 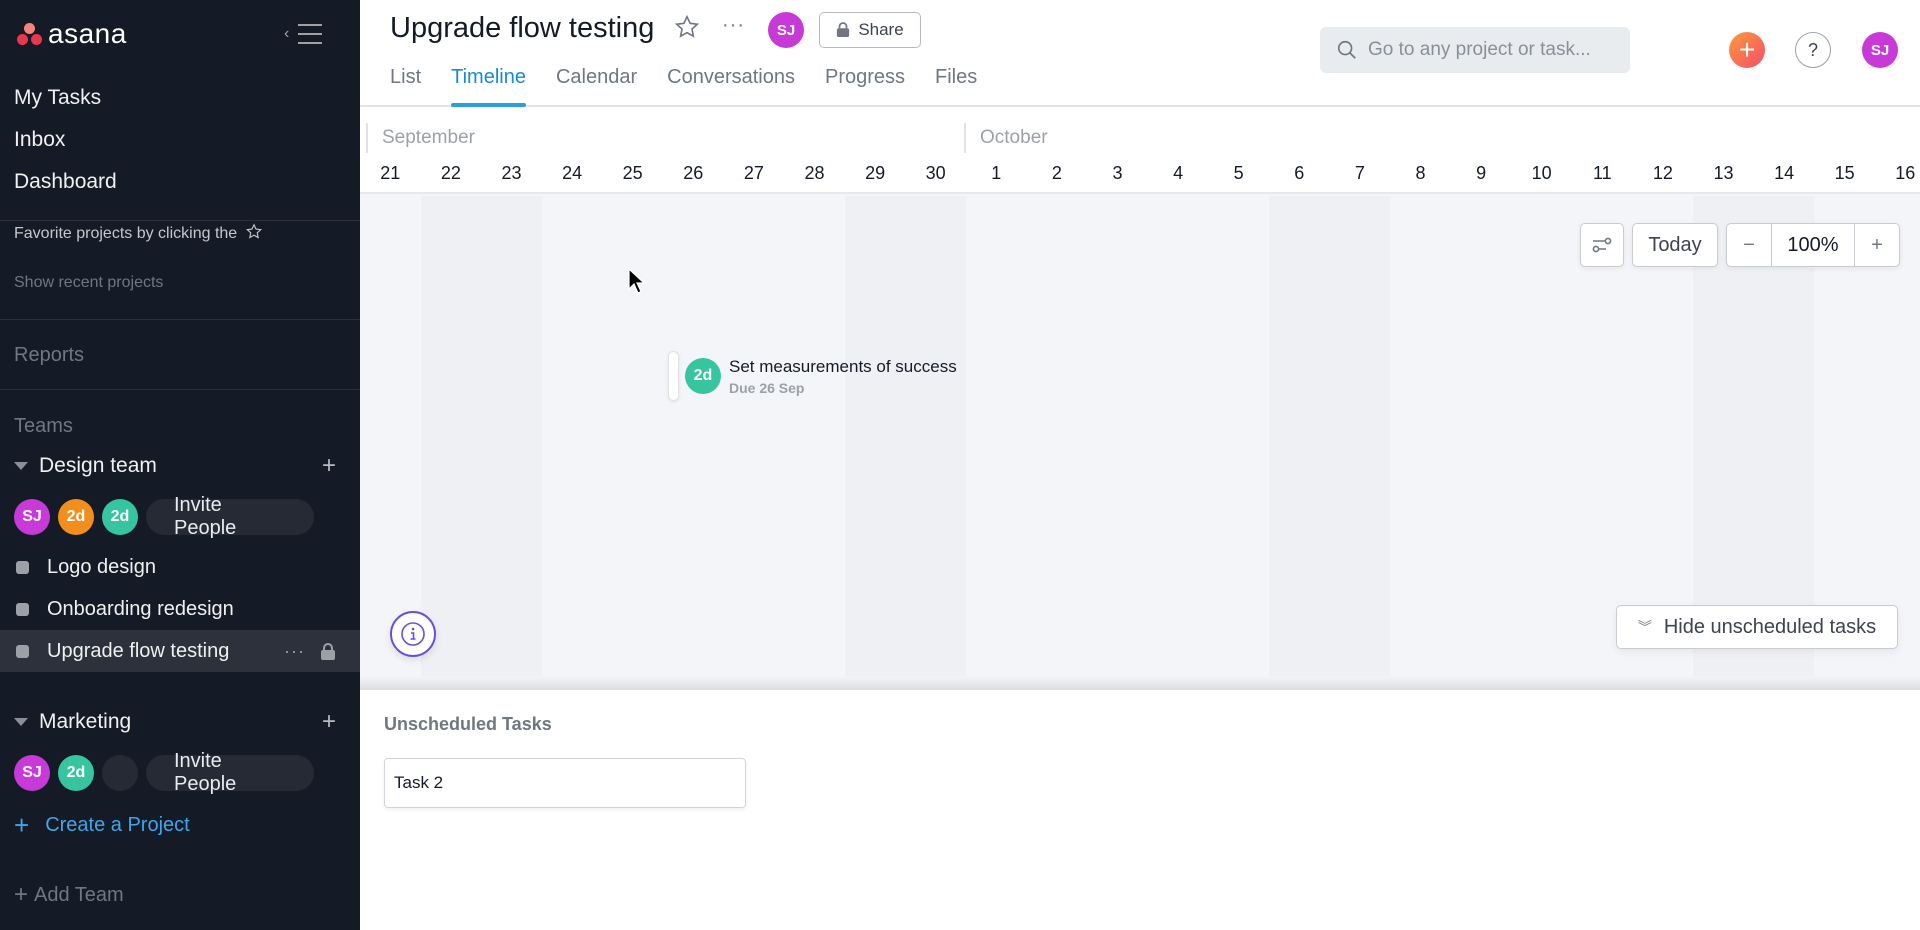 What do you see at coordinates (1662, 173) in the screenshot?
I see `day-label: 12` at bounding box center [1662, 173].